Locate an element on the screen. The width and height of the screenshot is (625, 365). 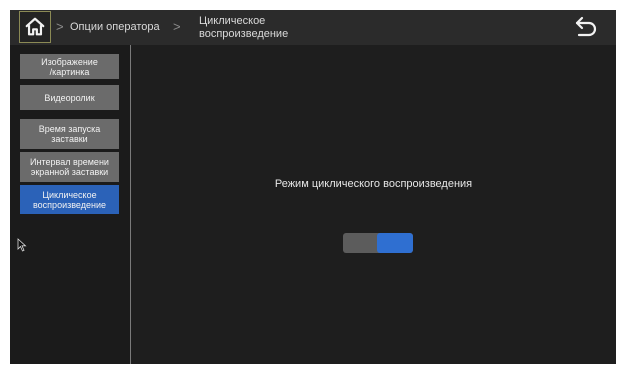
sidebar-item-screensaver-start-time: Время запуска заставки is located at coordinates (69, 134).